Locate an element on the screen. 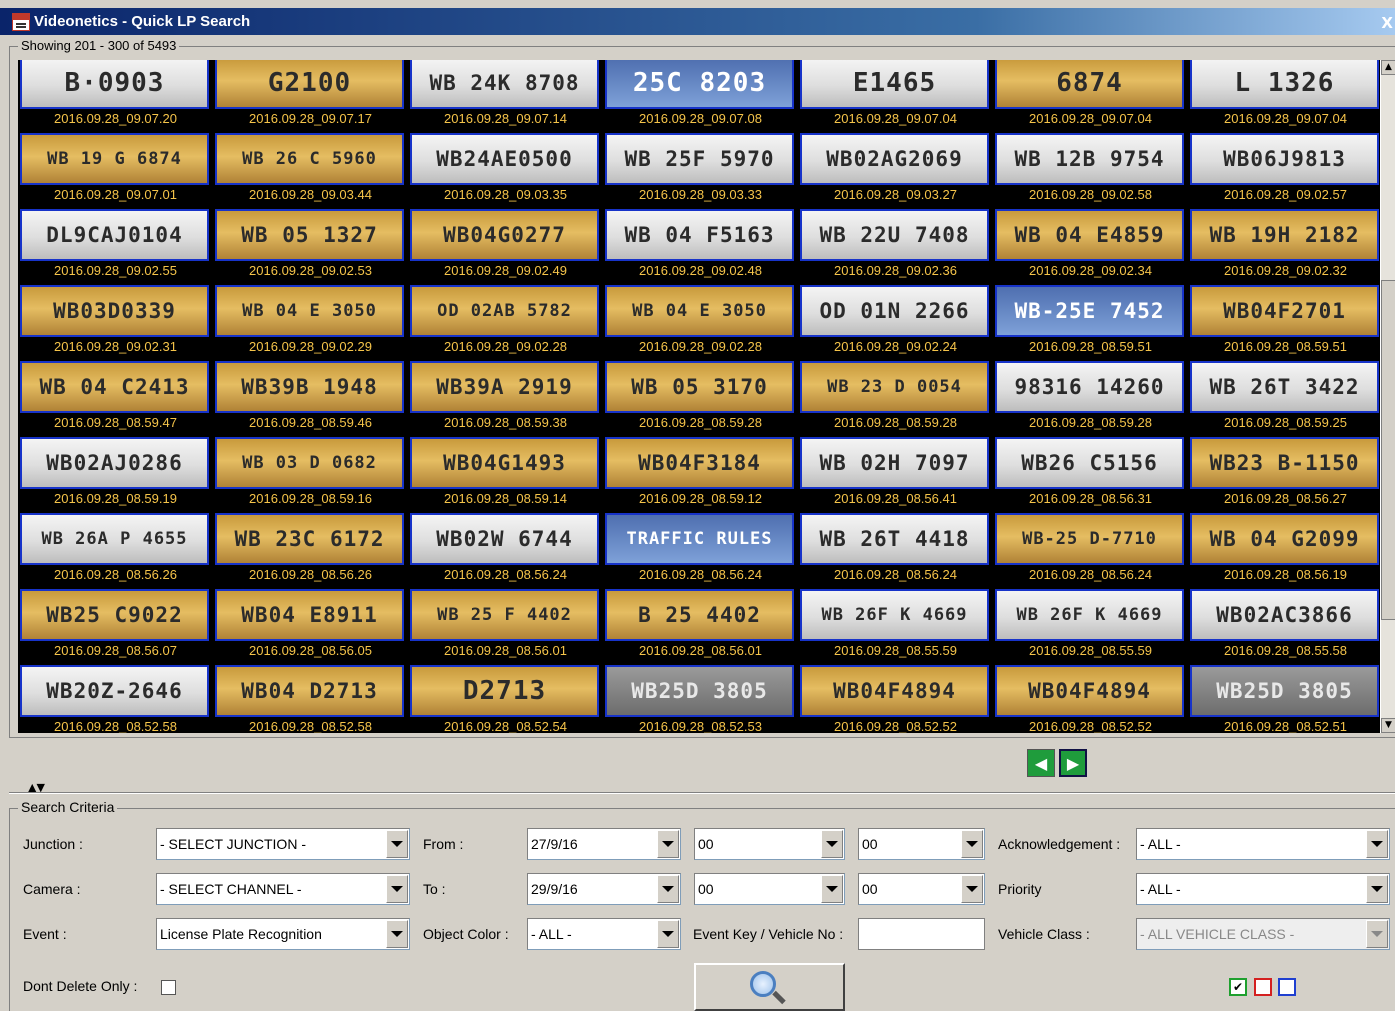  plate-thumbnail: WB 03 D 0682 is located at coordinates (309, 463).